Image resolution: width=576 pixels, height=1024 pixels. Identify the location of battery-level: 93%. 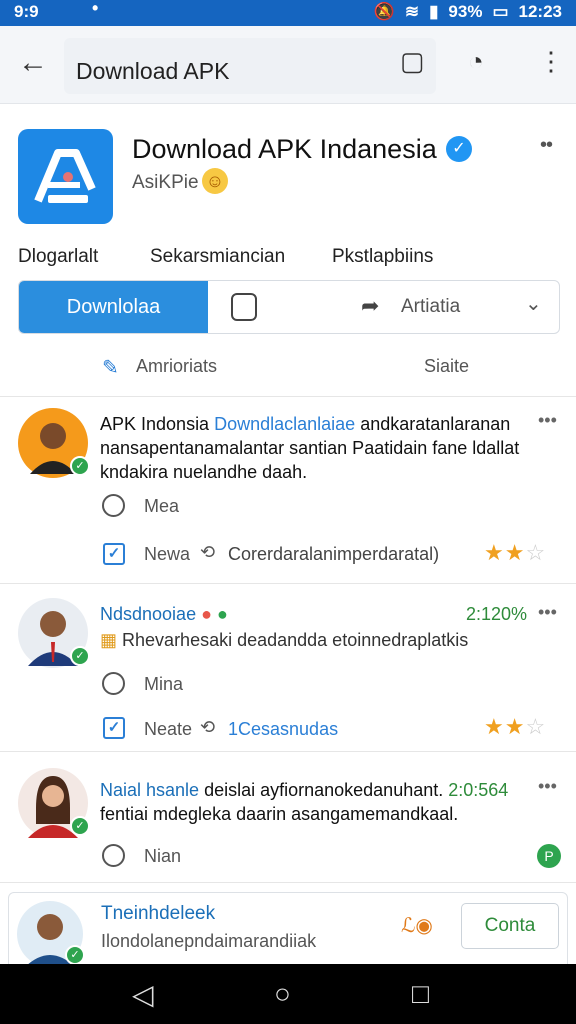
(465, 11).